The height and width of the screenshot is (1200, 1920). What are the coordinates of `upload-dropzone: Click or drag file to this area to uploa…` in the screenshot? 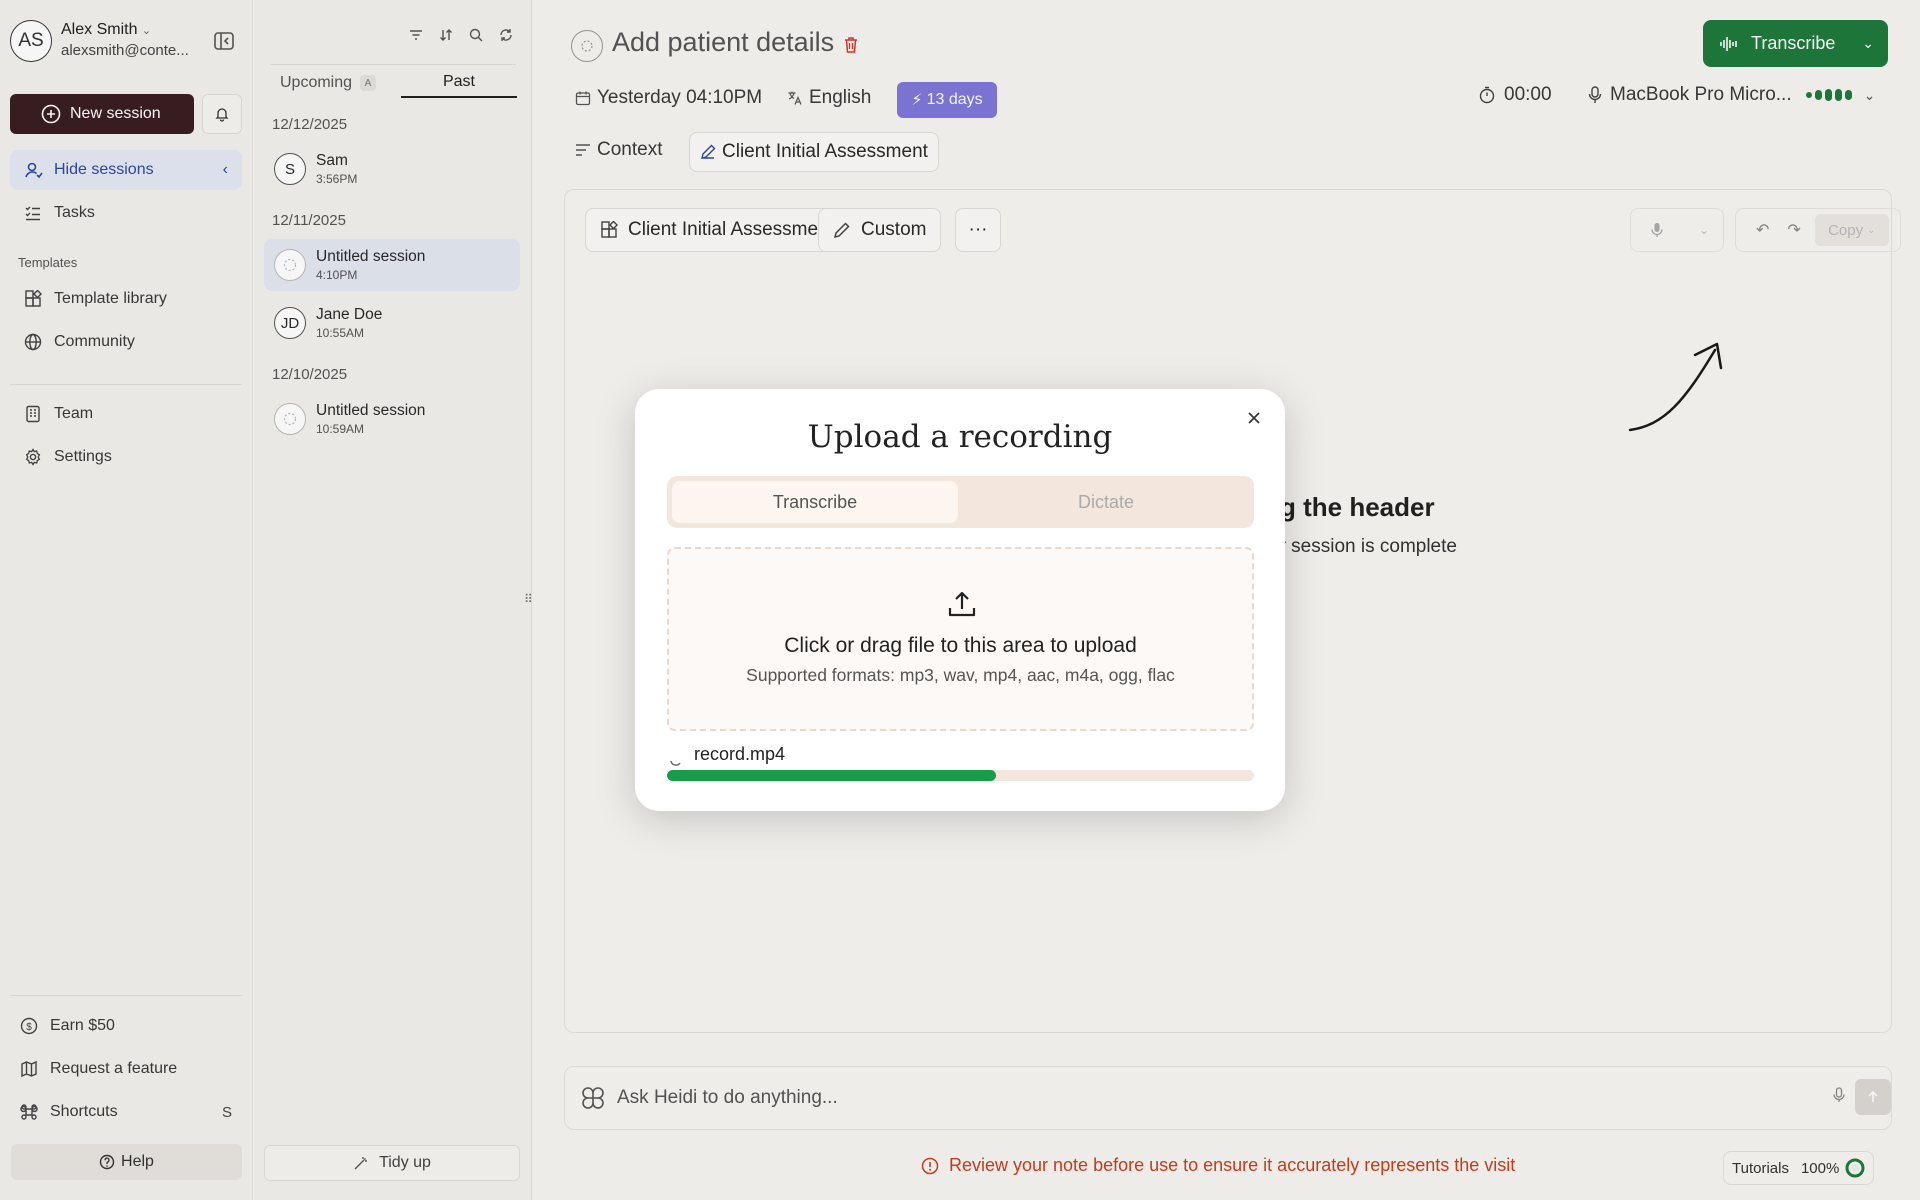 It's located at (960, 639).